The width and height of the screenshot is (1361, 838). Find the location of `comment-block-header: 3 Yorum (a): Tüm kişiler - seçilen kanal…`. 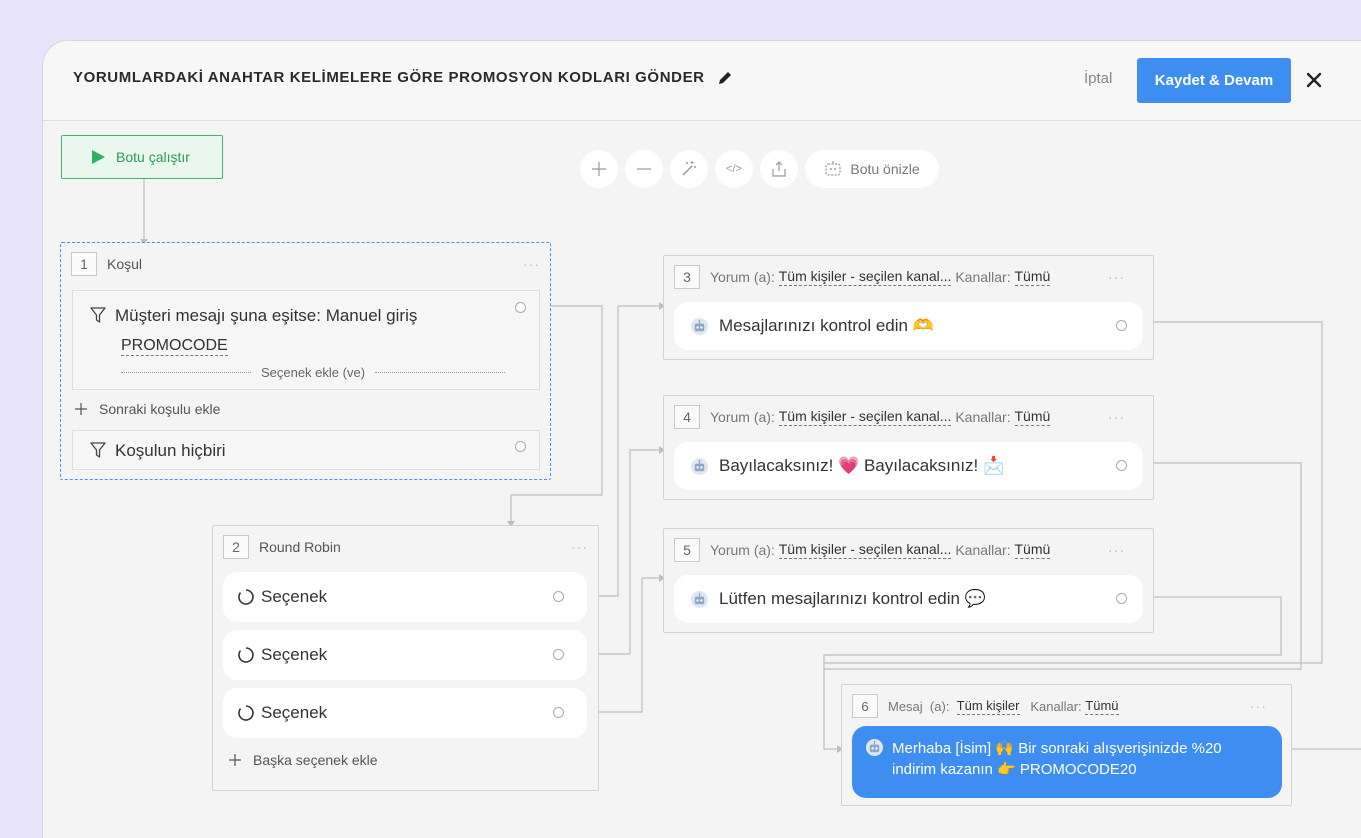

comment-block-header: 3 Yorum (a): Tüm kişiler - seçilen kanal… is located at coordinates (908, 277).